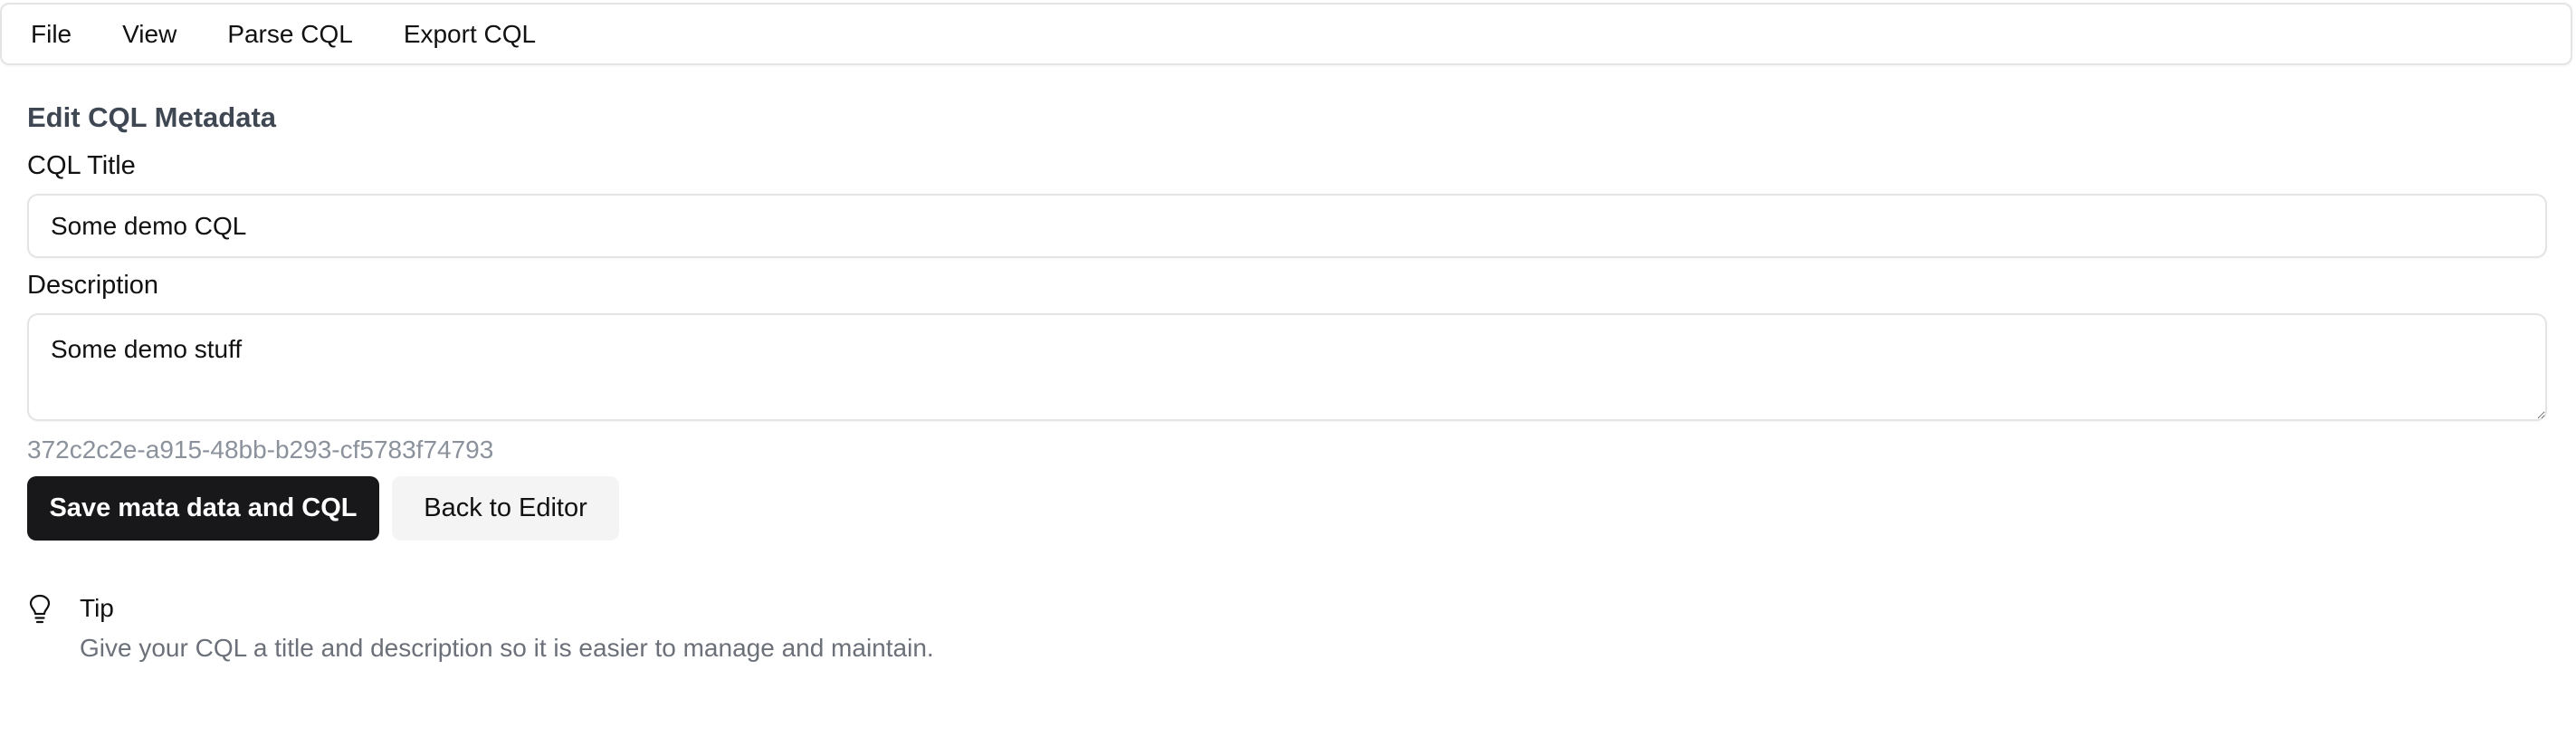  What do you see at coordinates (1287, 367) in the screenshot?
I see `description-textarea: Some demo stuff` at bounding box center [1287, 367].